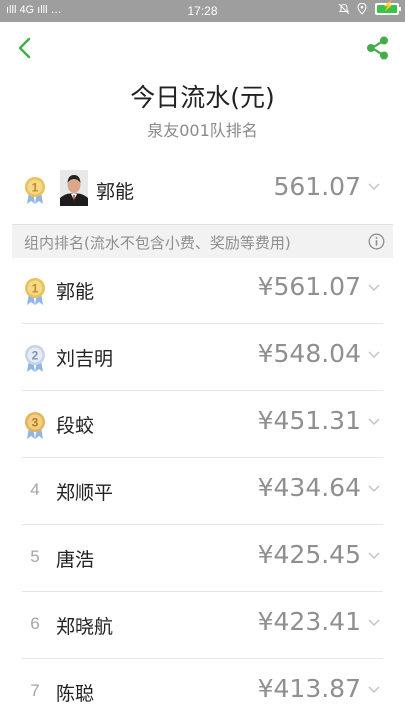 Image resolution: width=405 pixels, height=726 pixels. I want to click on player-name: 段蛟, so click(75, 426).